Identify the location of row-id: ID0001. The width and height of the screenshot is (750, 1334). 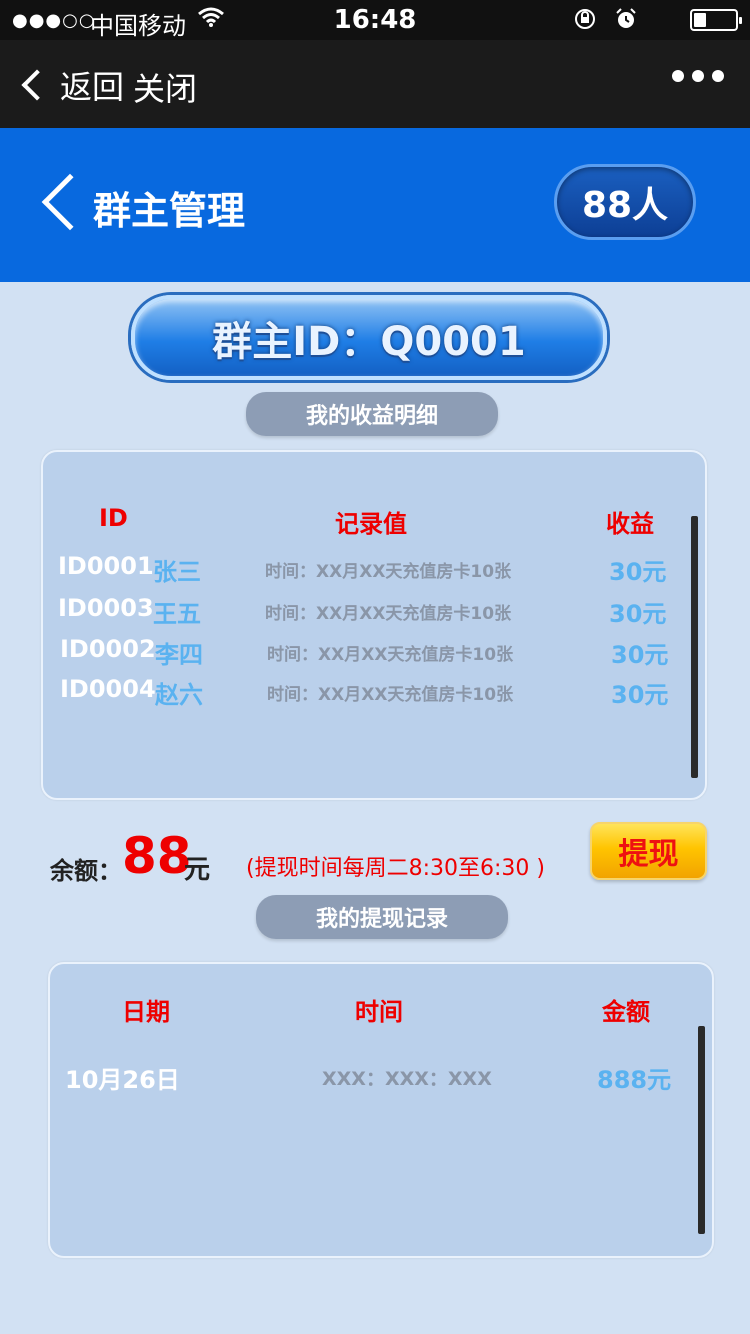
(106, 566).